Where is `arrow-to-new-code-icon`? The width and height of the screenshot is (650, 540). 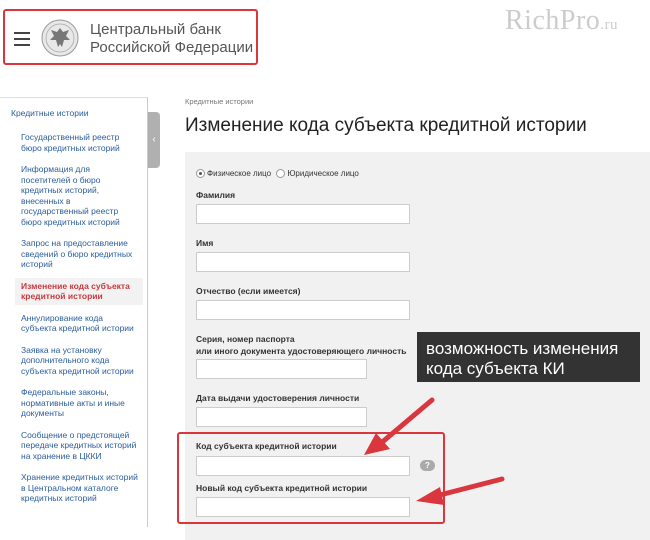 arrow-to-new-code-icon is located at coordinates (460, 490).